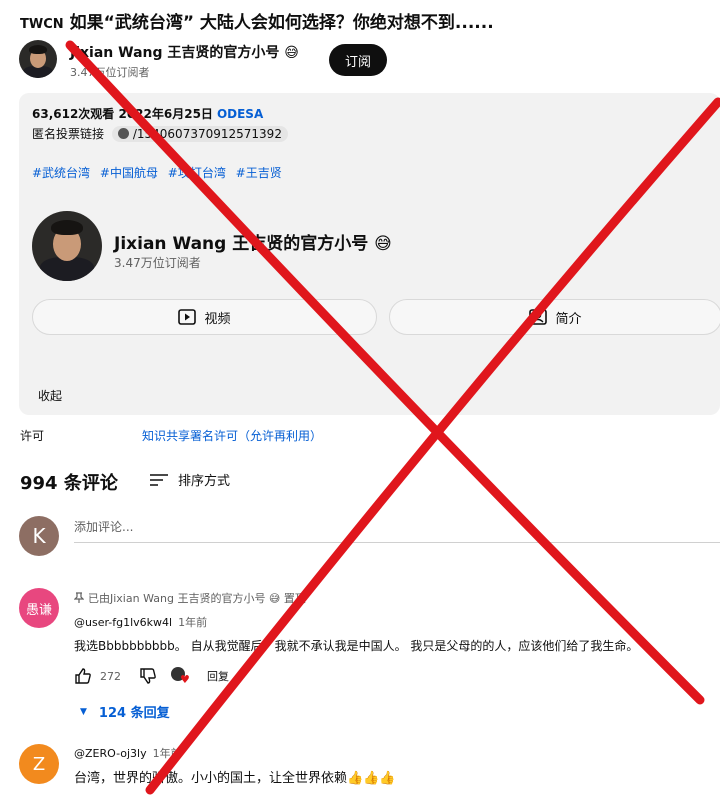  Describe the element at coordinates (110, 72) in the screenshot. I see `channel-subscribers: 3.47万位订阅者` at that location.